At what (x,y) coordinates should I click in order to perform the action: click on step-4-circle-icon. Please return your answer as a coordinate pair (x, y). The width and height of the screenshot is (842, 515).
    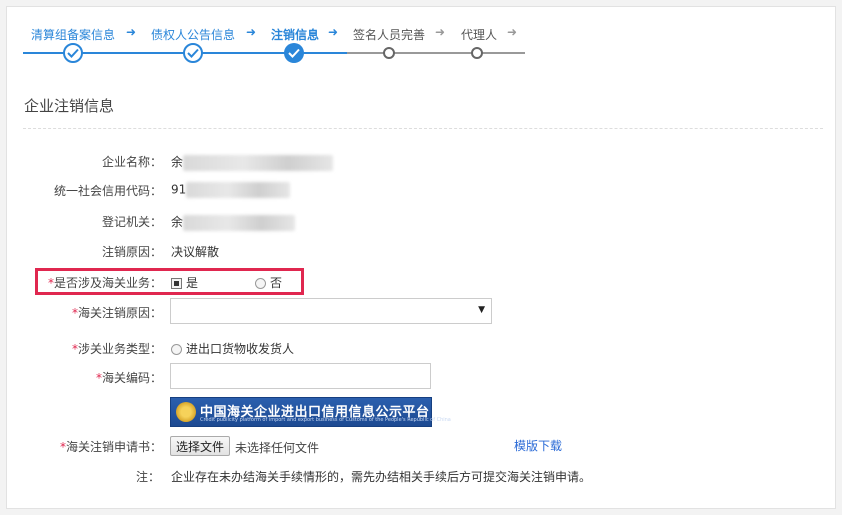
    Looking at the image, I should click on (389, 53).